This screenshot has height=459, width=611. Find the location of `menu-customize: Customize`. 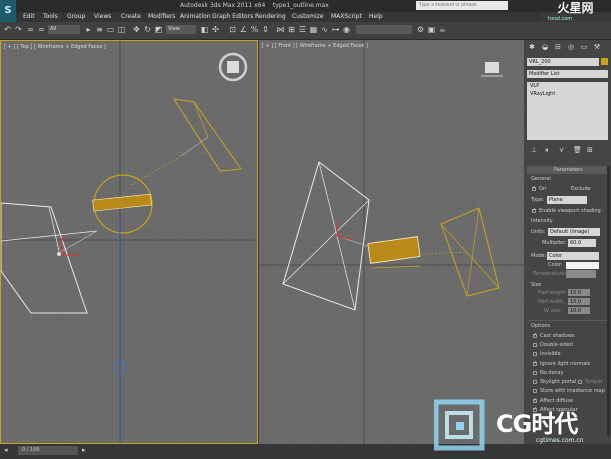

menu-customize: Customize is located at coordinates (308, 17).